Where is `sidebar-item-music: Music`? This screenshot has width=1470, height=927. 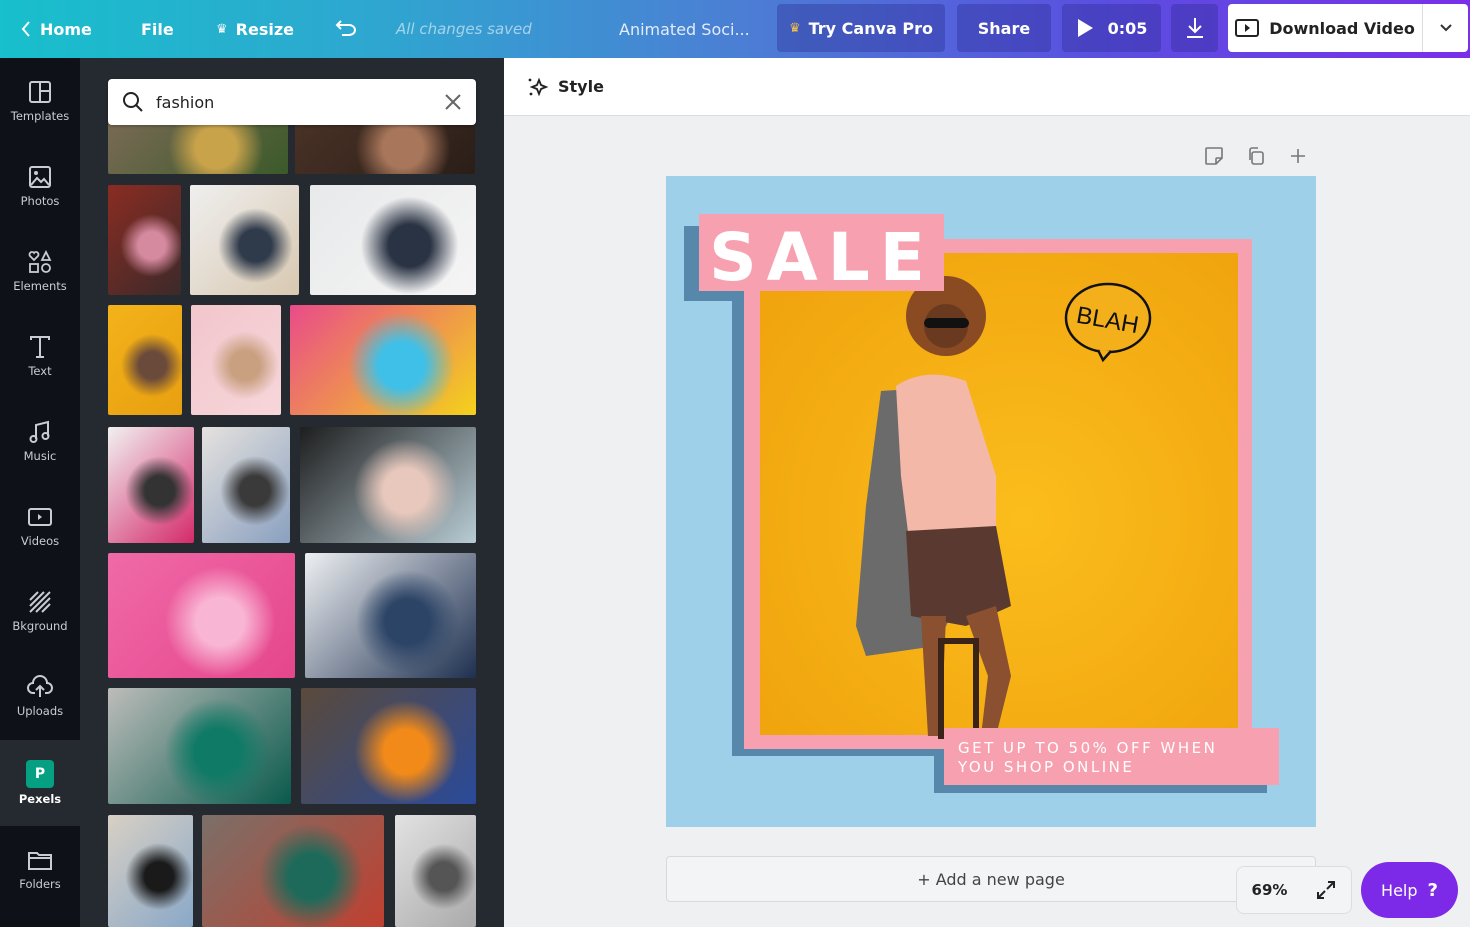 sidebar-item-music: Music is located at coordinates (40, 440).